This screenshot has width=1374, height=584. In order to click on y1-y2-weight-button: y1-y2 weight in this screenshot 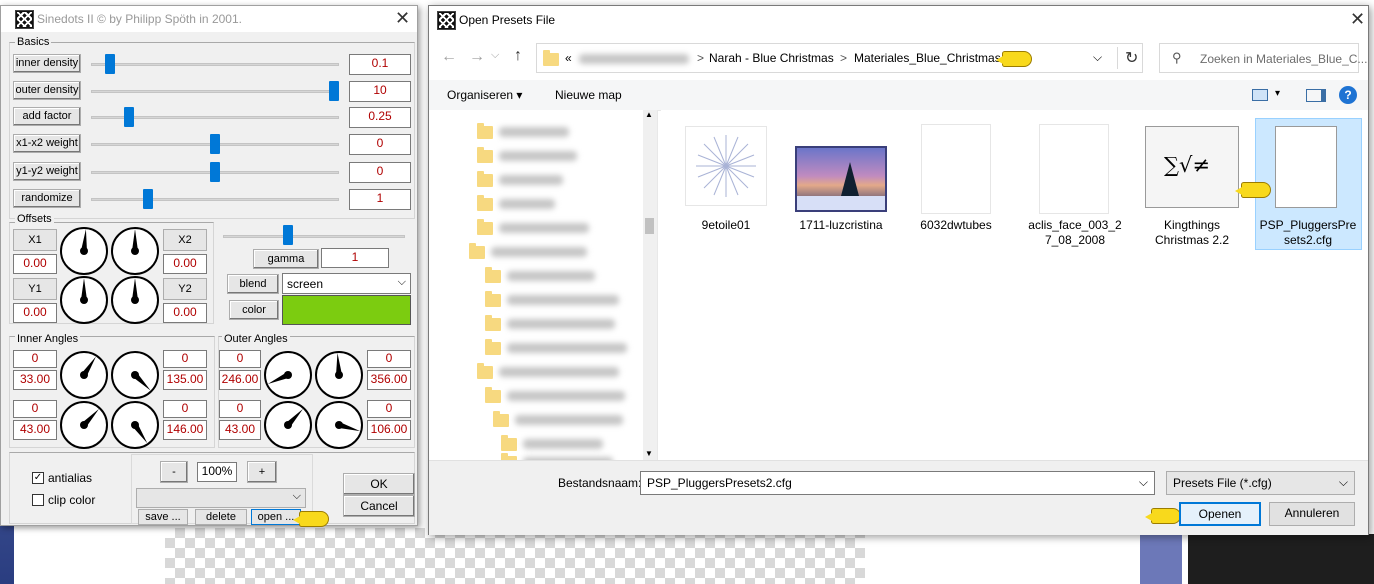, I will do `click(47, 171)`.